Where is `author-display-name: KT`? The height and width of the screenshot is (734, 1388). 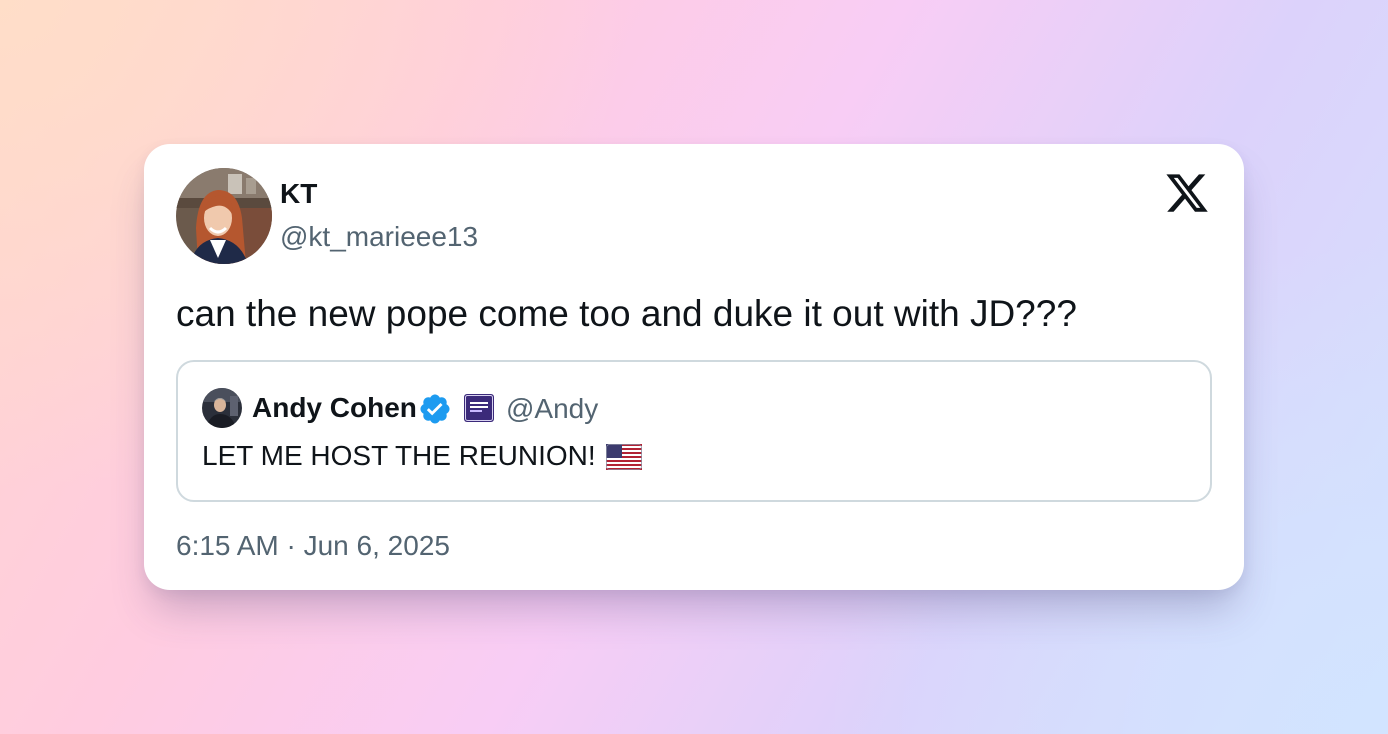
author-display-name: KT is located at coordinates (298, 194).